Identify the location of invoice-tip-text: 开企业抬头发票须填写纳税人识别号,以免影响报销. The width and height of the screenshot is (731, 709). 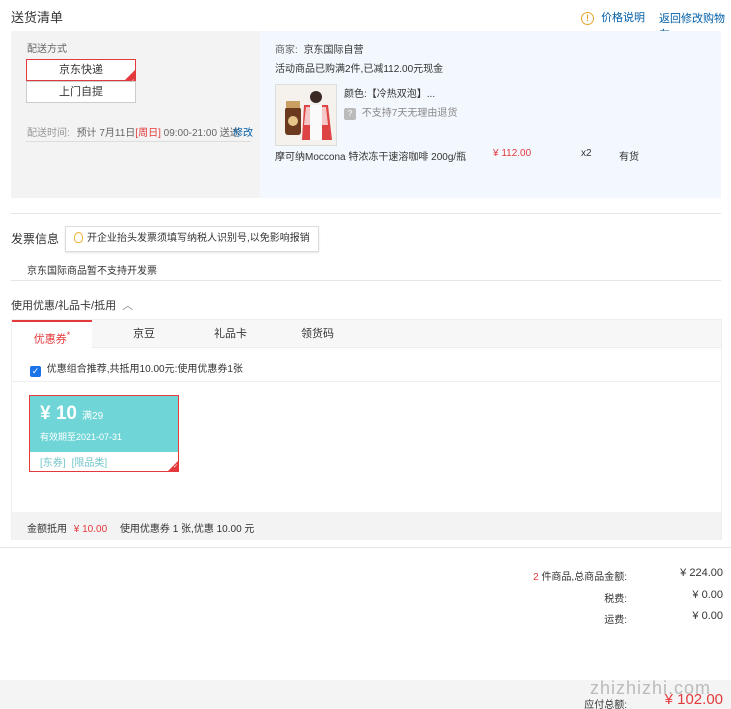
(198, 238).